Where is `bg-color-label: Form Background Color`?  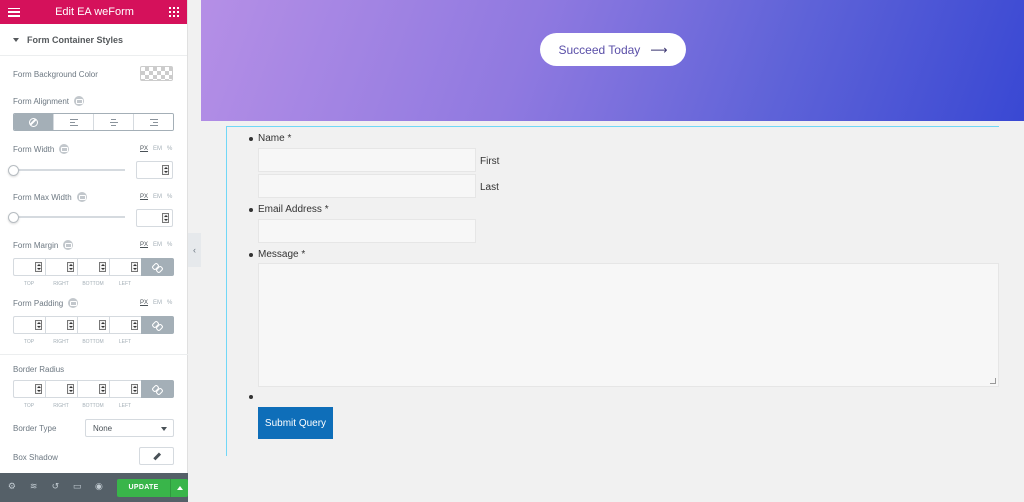
bg-color-label: Form Background Color is located at coordinates (55, 74).